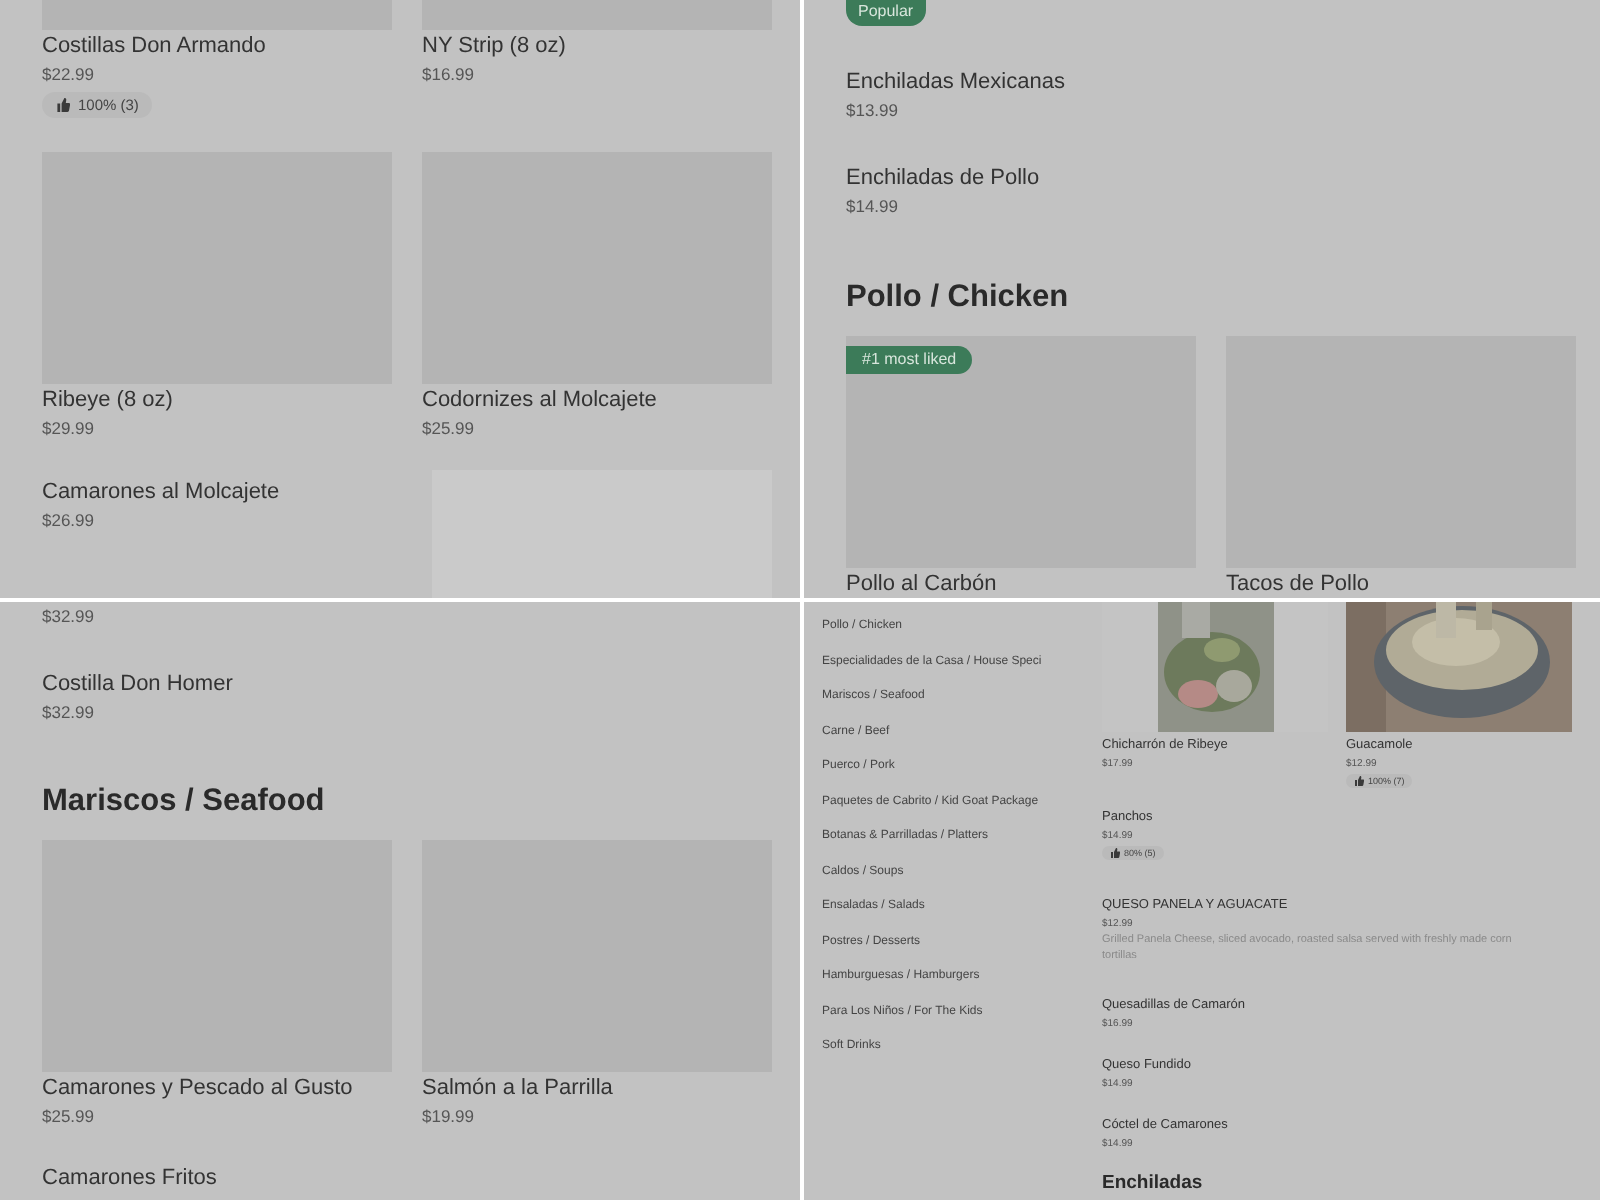  Describe the element at coordinates (873, 111) in the screenshot. I see `item-price: $13.99` at that location.